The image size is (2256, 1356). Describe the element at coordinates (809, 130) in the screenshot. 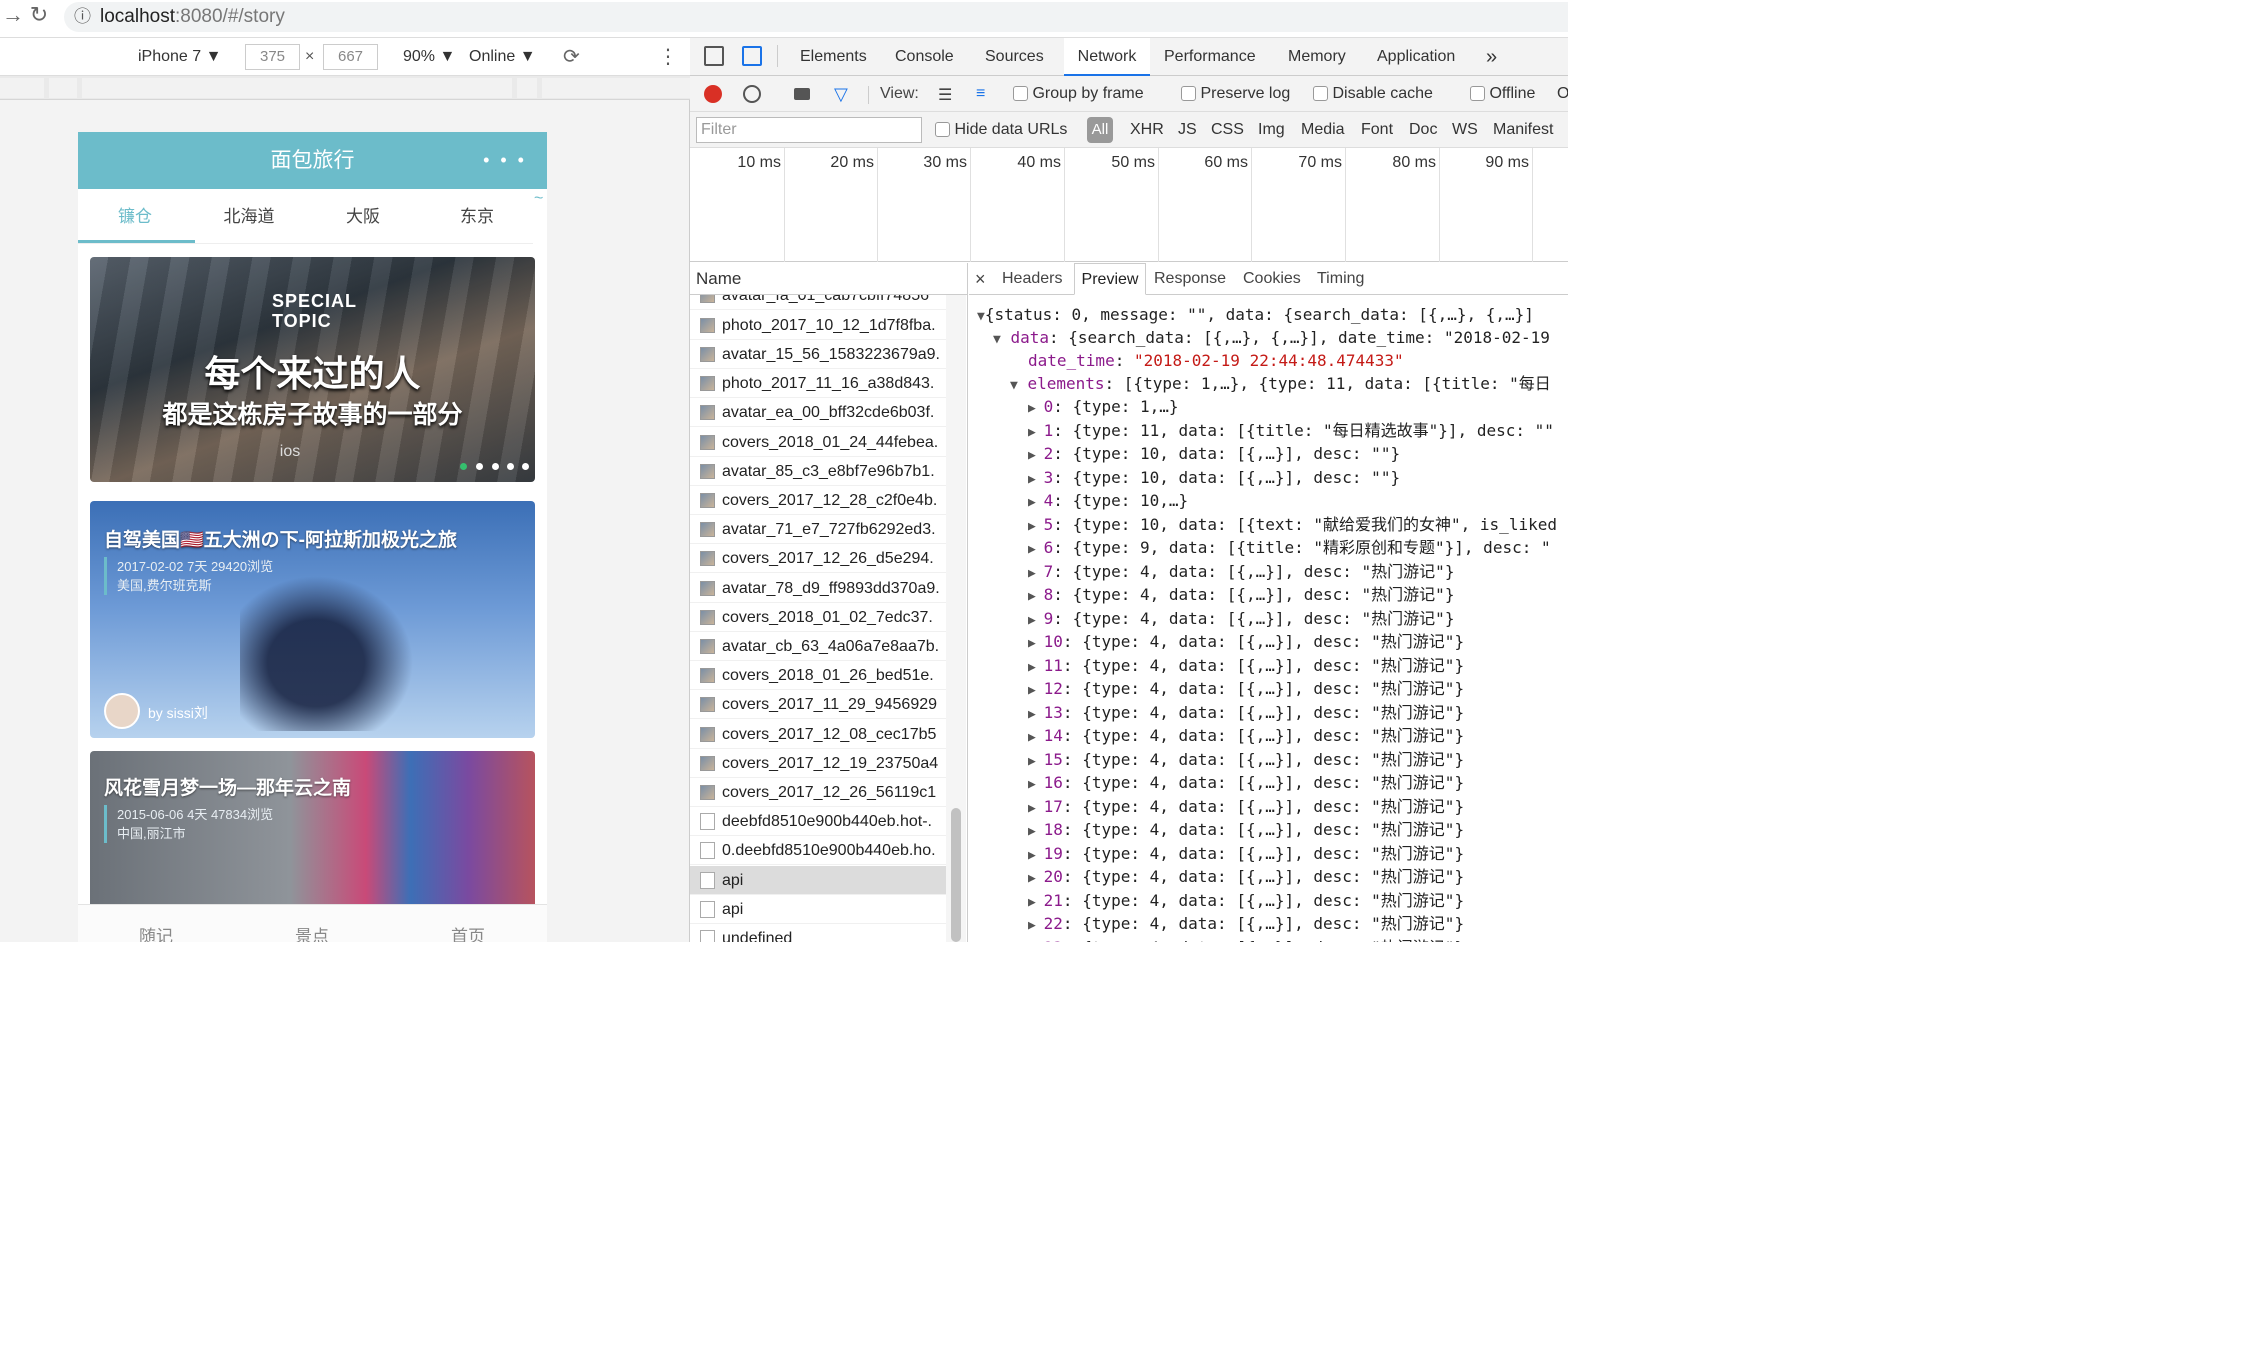

I see `filter-input: Filter` at that location.